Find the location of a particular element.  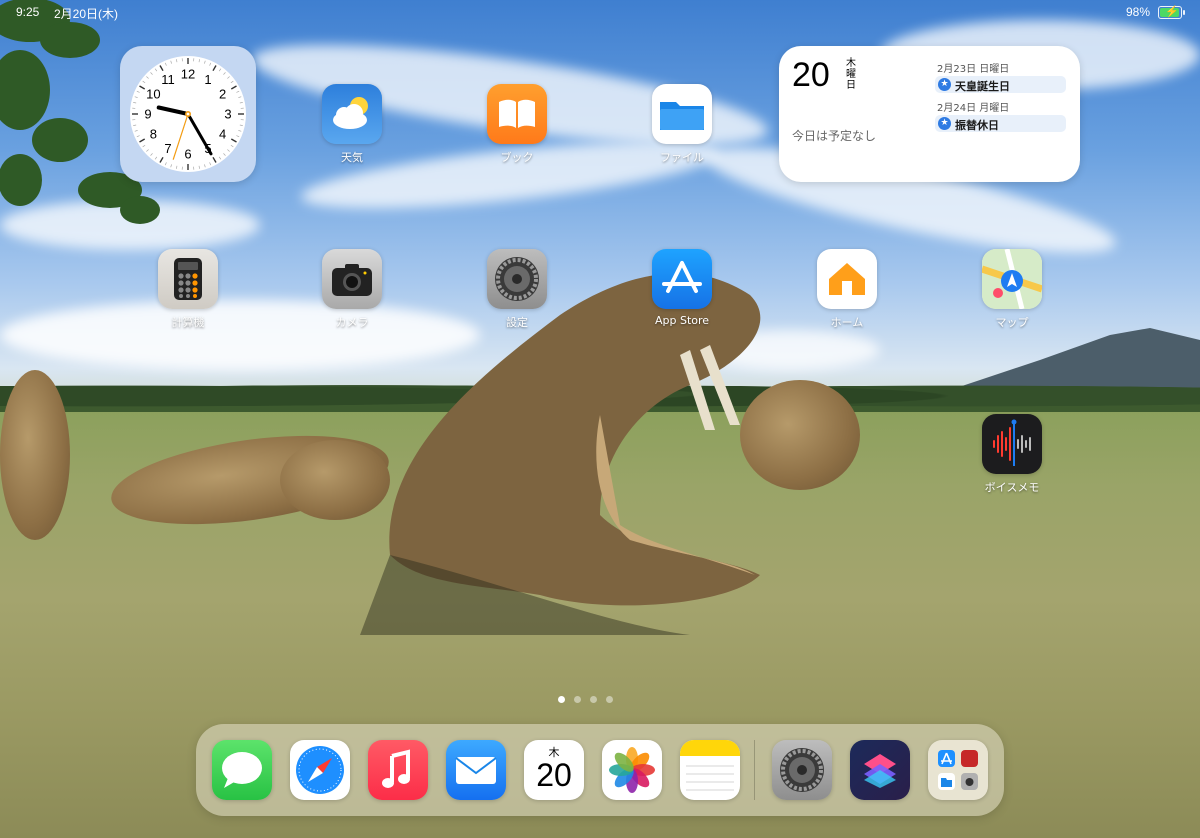

calendar-weekday: 木曜日 is located at coordinates (851, 74).